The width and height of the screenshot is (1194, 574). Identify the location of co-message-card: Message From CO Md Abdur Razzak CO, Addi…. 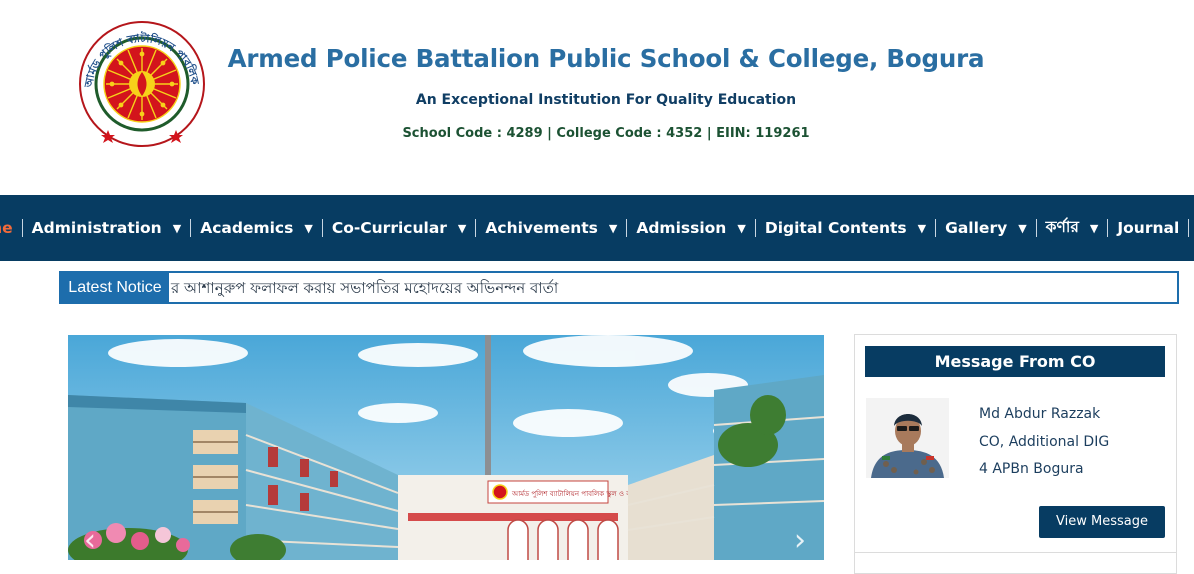
(1015, 443).